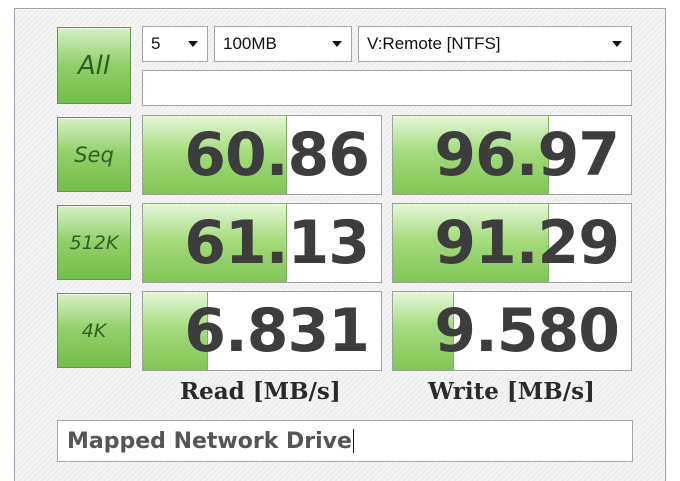  I want to click on size-value: 100MB, so click(250, 43).